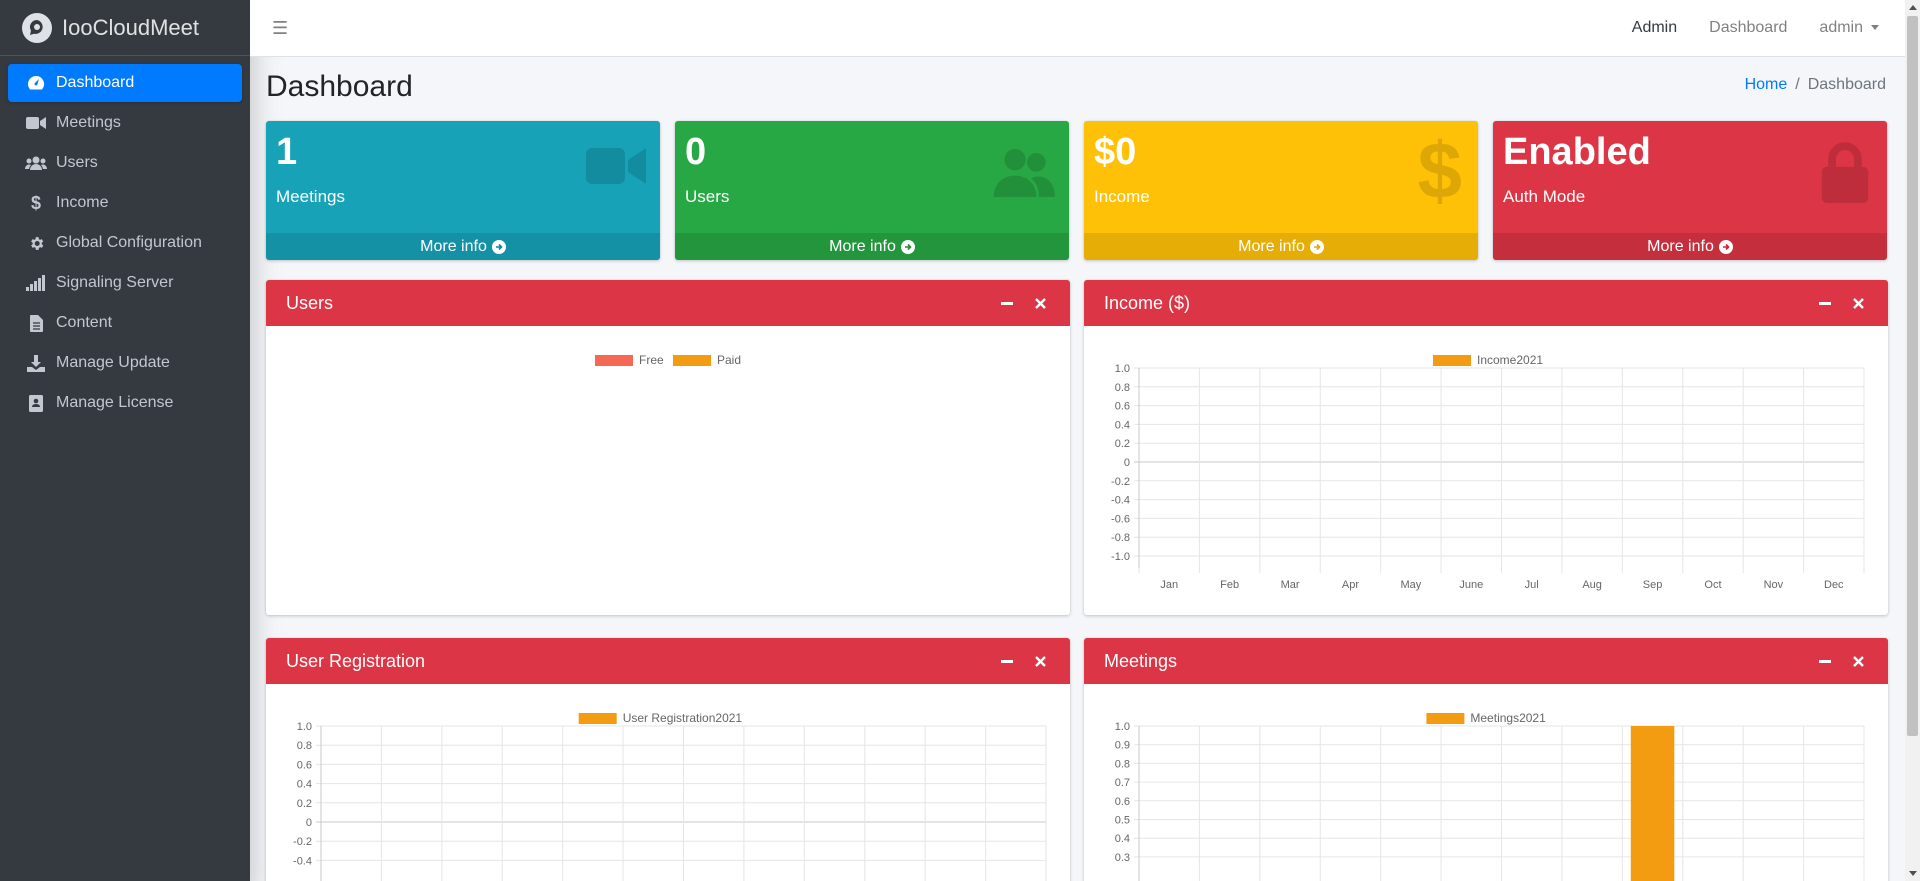 This screenshot has width=1920, height=881. What do you see at coordinates (1122, 802) in the screenshot?
I see `y-tick-label: 0.6` at bounding box center [1122, 802].